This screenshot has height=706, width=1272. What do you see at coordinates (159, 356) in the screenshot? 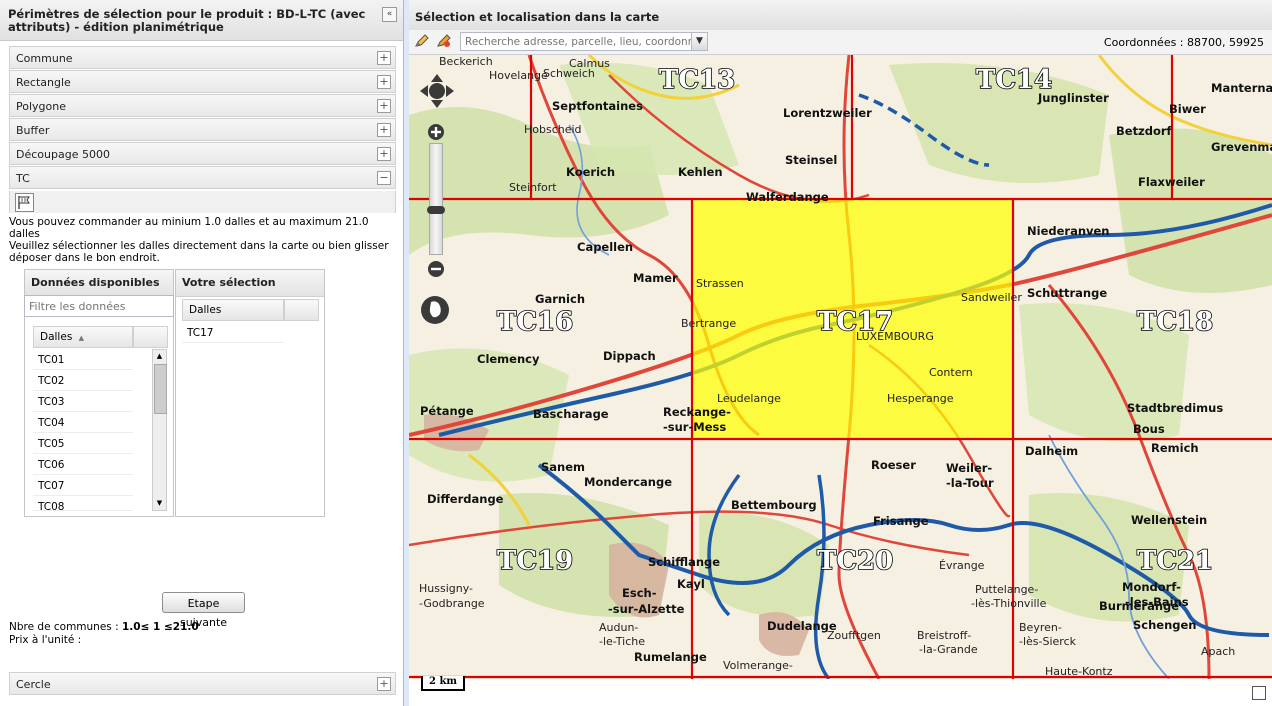
I see `scroll-up-icon: ▲` at bounding box center [159, 356].